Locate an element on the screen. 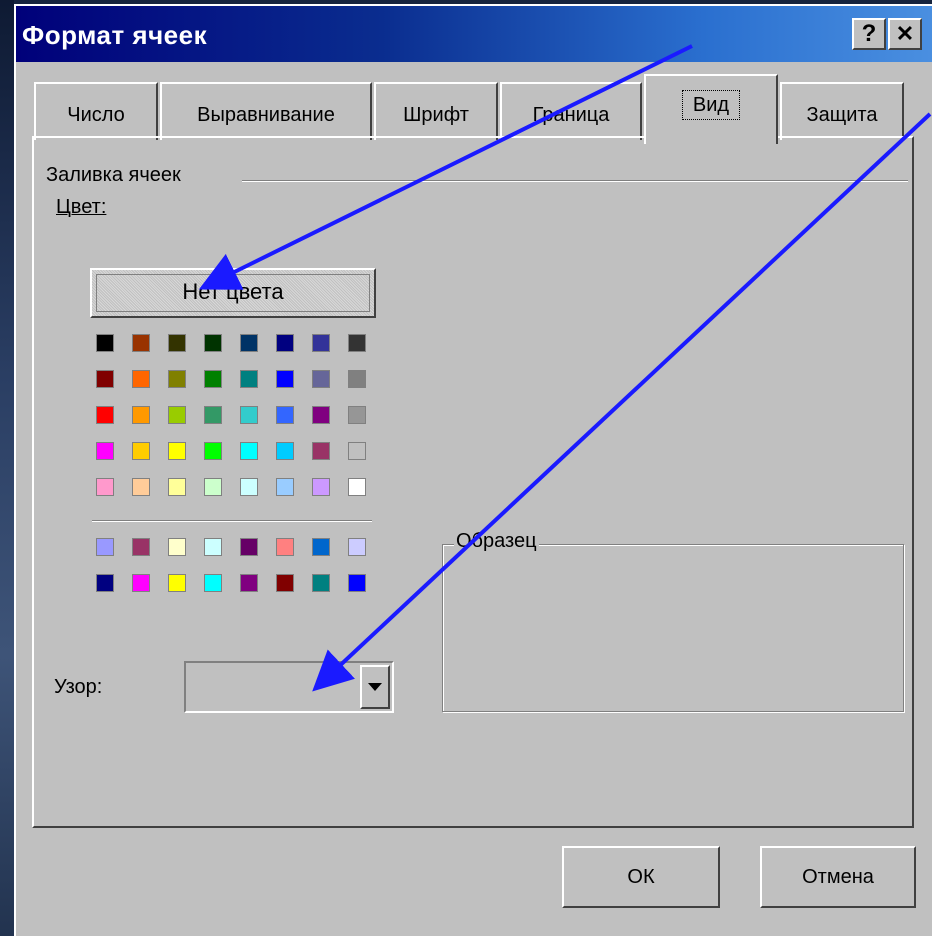 This screenshot has height=936, width=932. tab-font: Шрифт is located at coordinates (436, 111).